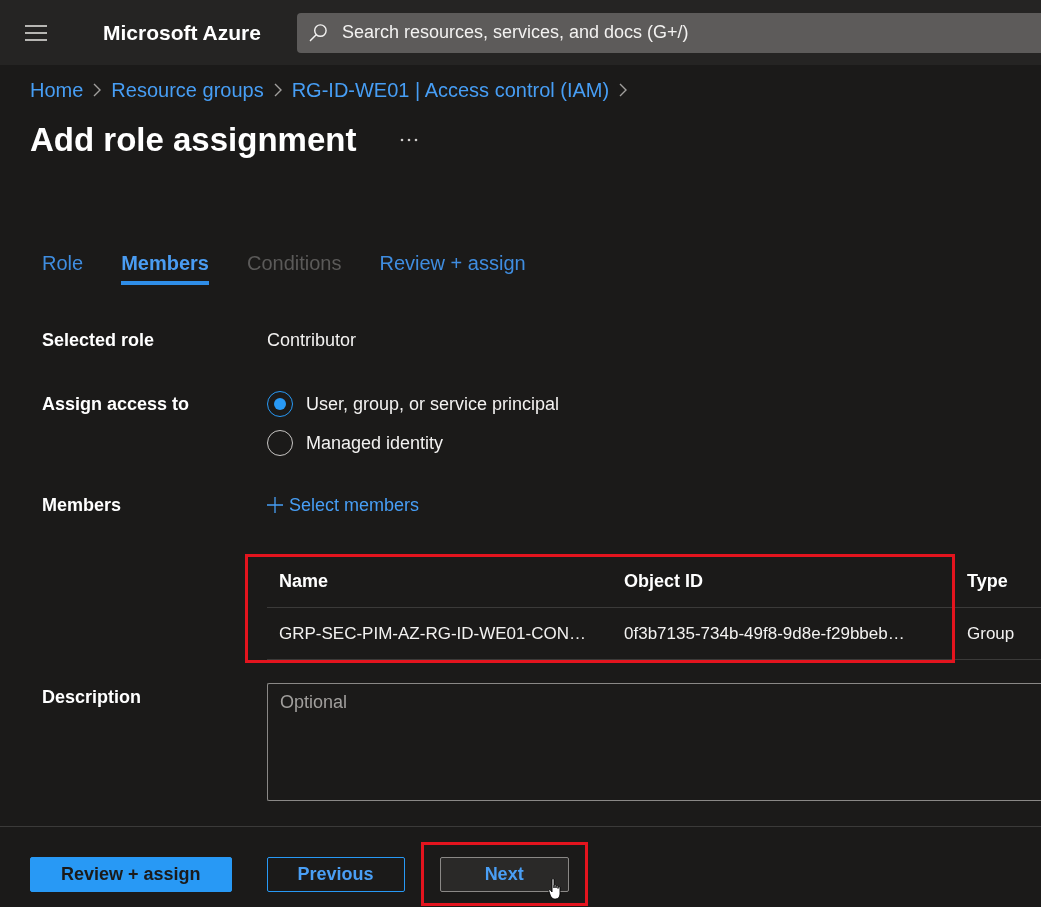 The width and height of the screenshot is (1041, 907). I want to click on field-label: Members, so click(82, 504).